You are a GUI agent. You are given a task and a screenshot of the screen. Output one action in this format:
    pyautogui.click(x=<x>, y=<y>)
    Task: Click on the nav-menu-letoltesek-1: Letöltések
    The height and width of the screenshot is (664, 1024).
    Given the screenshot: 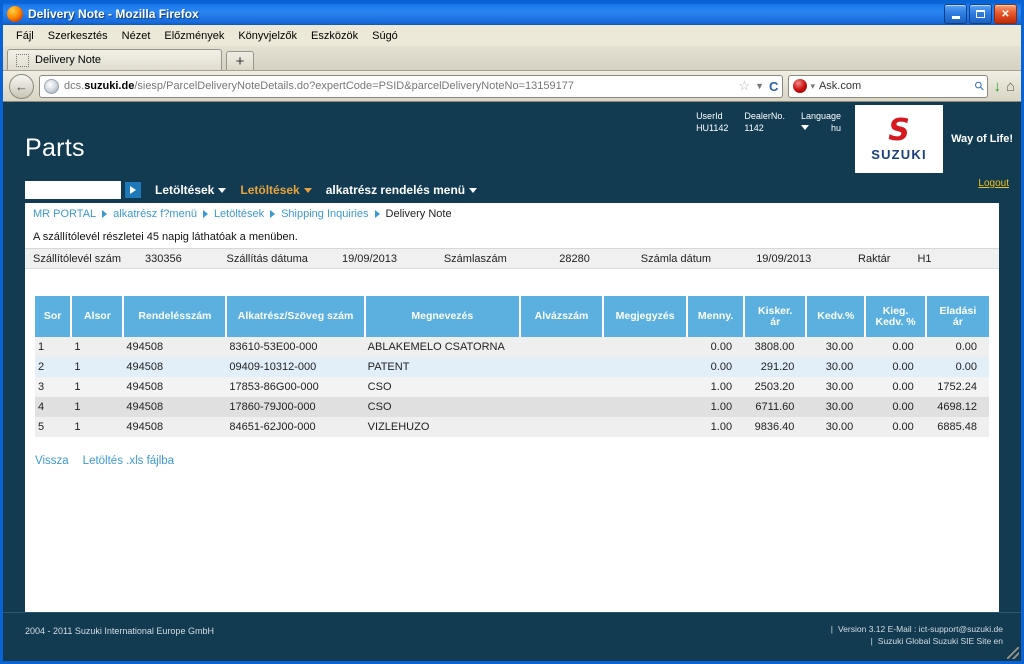 What is the action you would take?
    pyautogui.click(x=191, y=190)
    